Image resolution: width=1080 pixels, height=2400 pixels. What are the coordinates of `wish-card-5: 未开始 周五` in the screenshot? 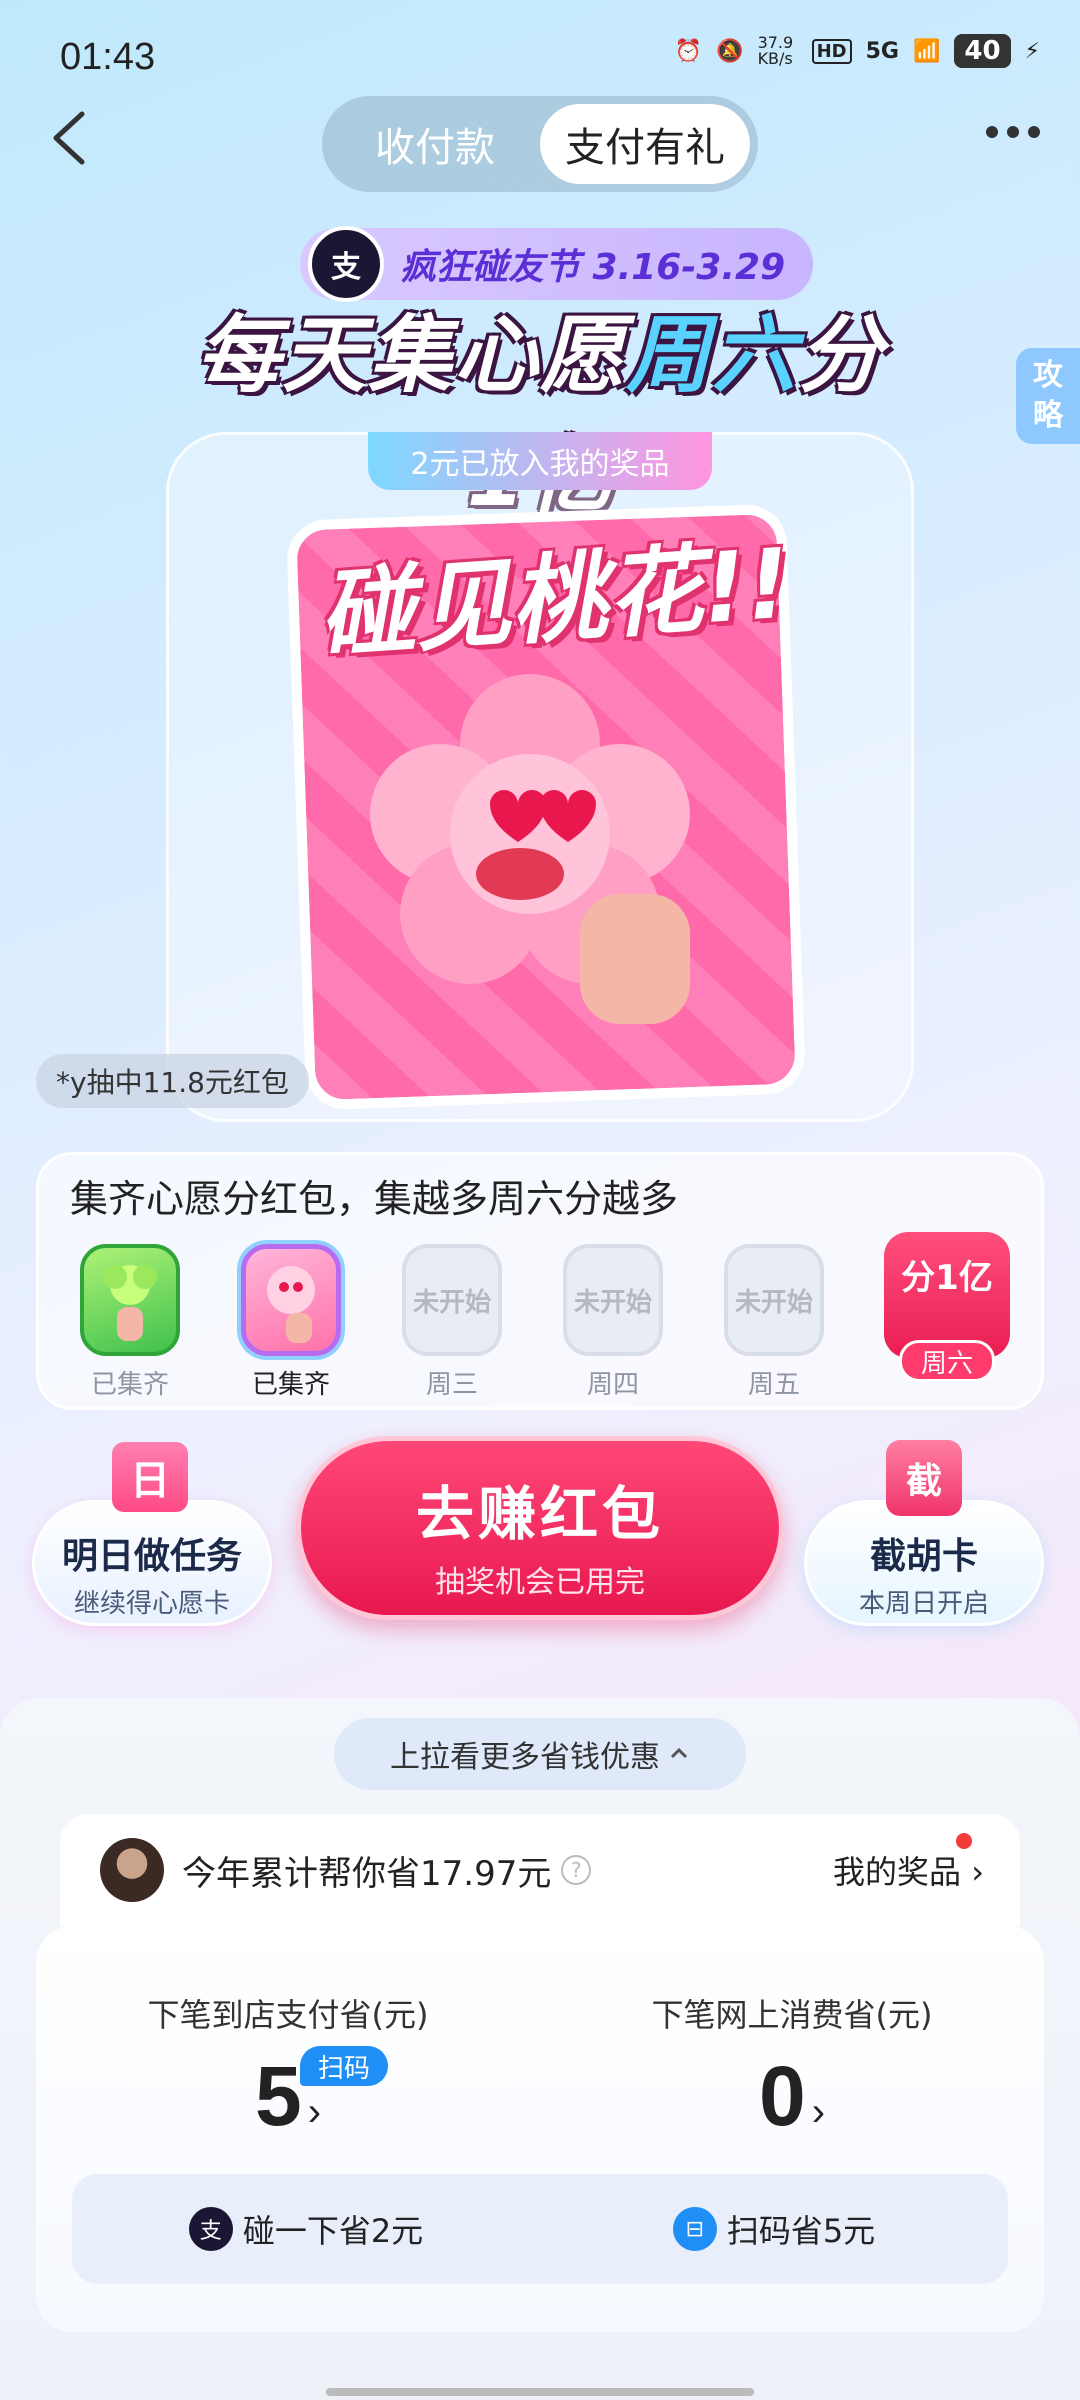 It's located at (774, 1322).